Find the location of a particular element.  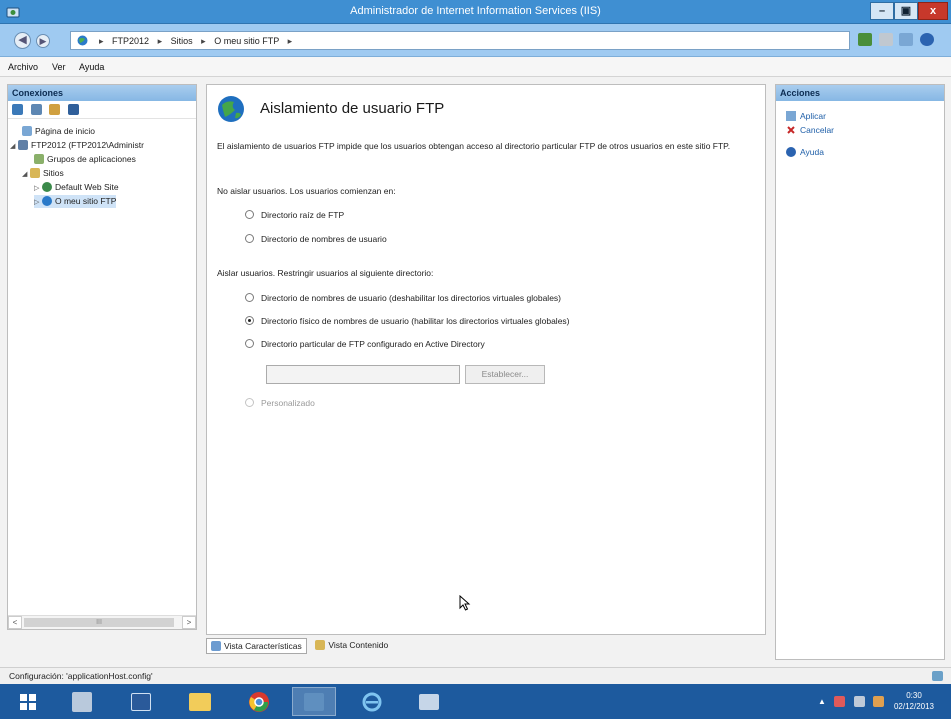

sites-folder-icon is located at coordinates (35, 173).